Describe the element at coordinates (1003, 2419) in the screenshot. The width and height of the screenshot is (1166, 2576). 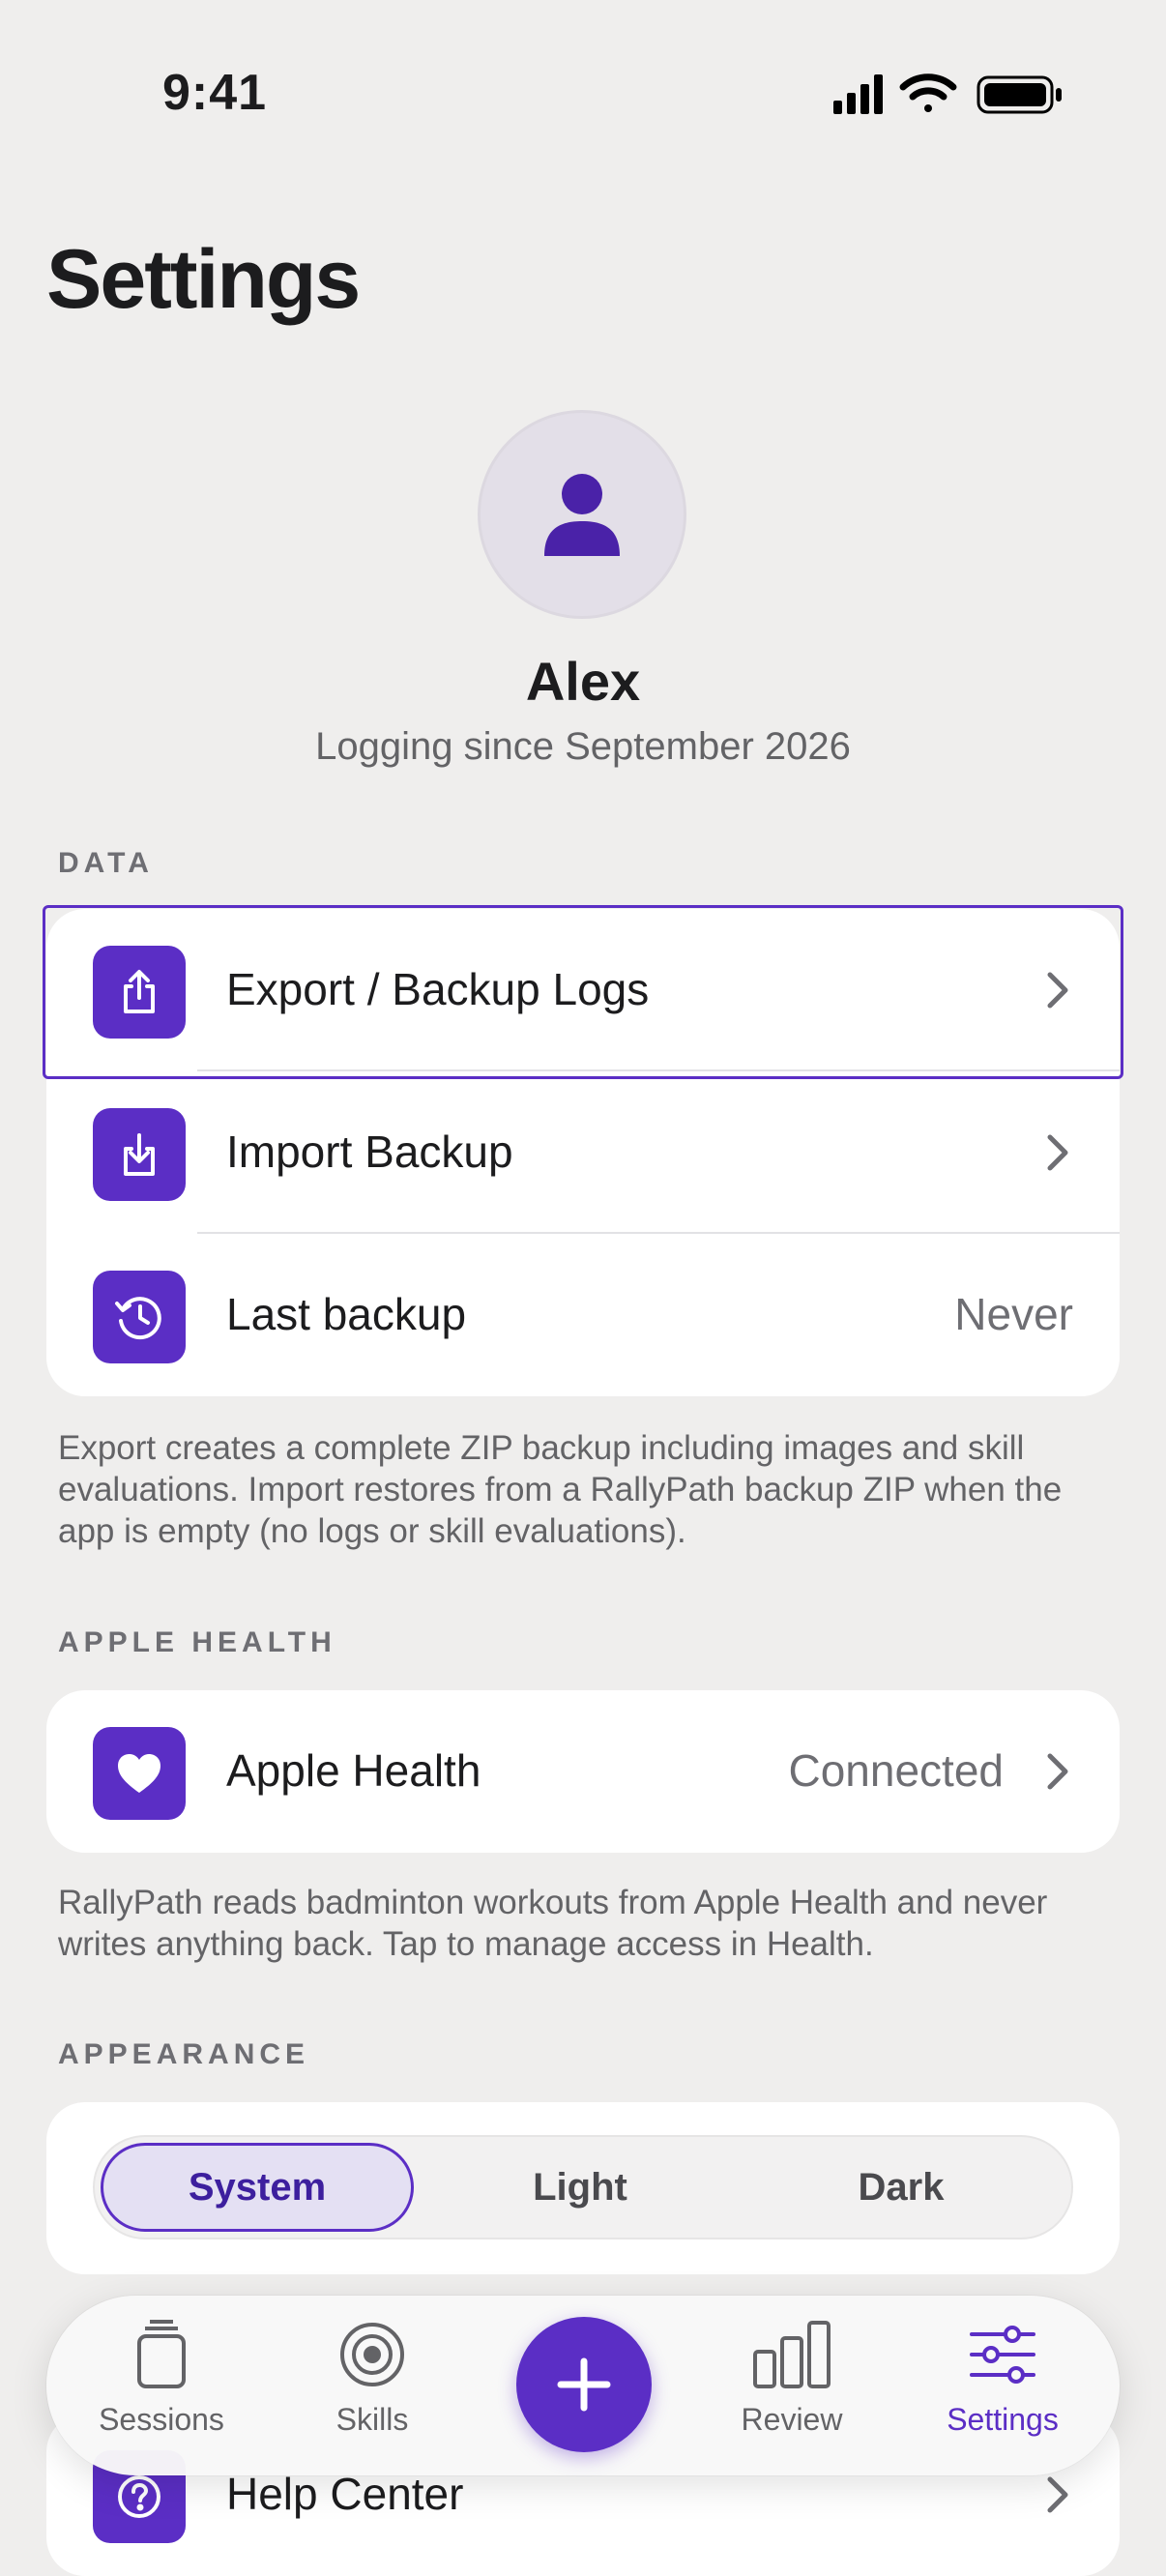
I see `tab-settings-label: Settings` at that location.